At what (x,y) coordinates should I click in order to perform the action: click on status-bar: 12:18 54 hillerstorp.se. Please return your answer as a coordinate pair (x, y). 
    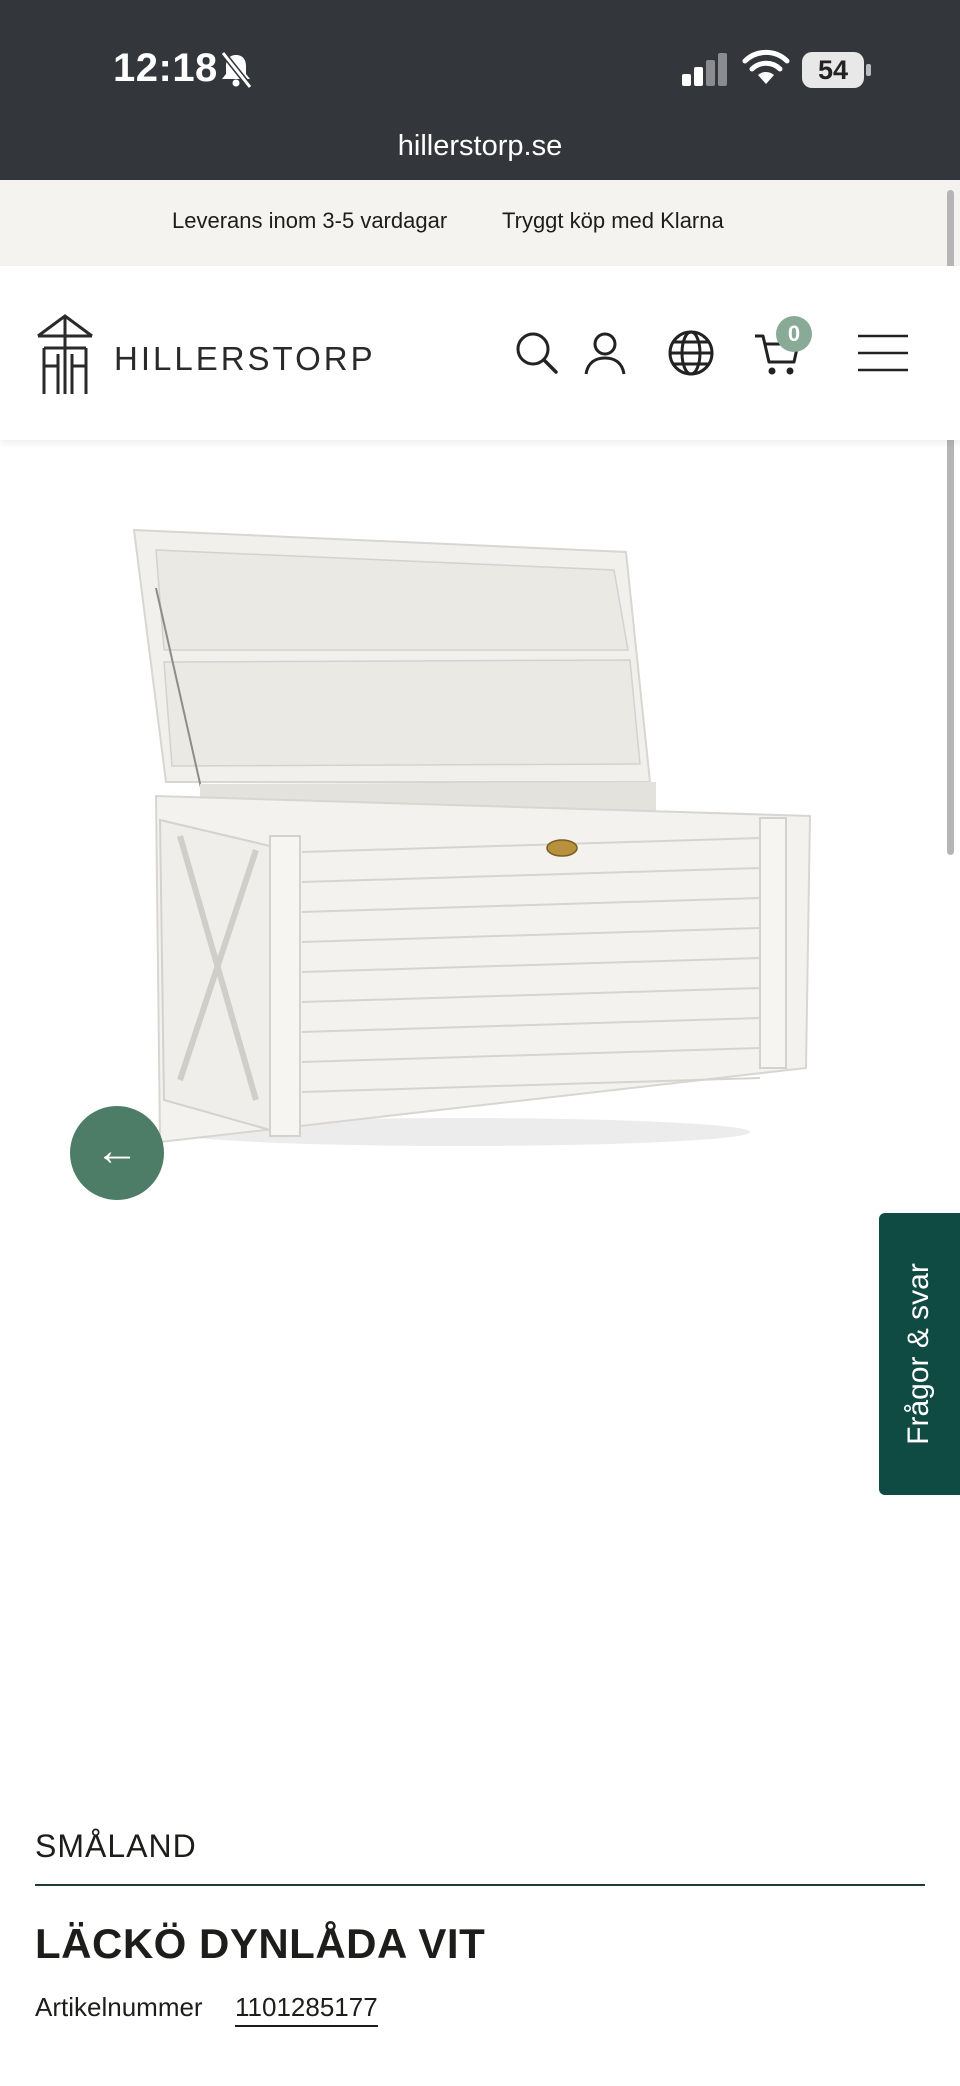
    Looking at the image, I should click on (480, 90).